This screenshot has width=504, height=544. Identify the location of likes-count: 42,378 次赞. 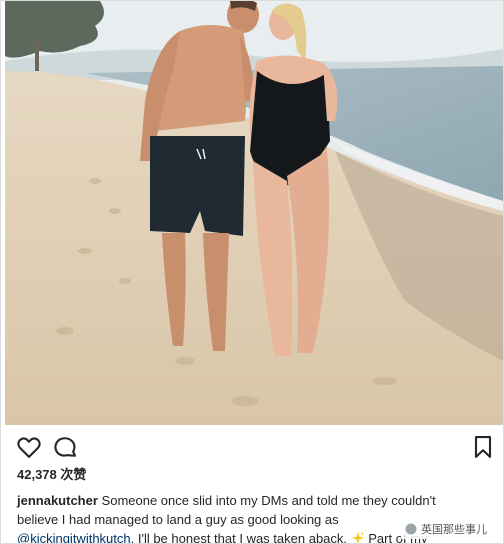
(51, 473).